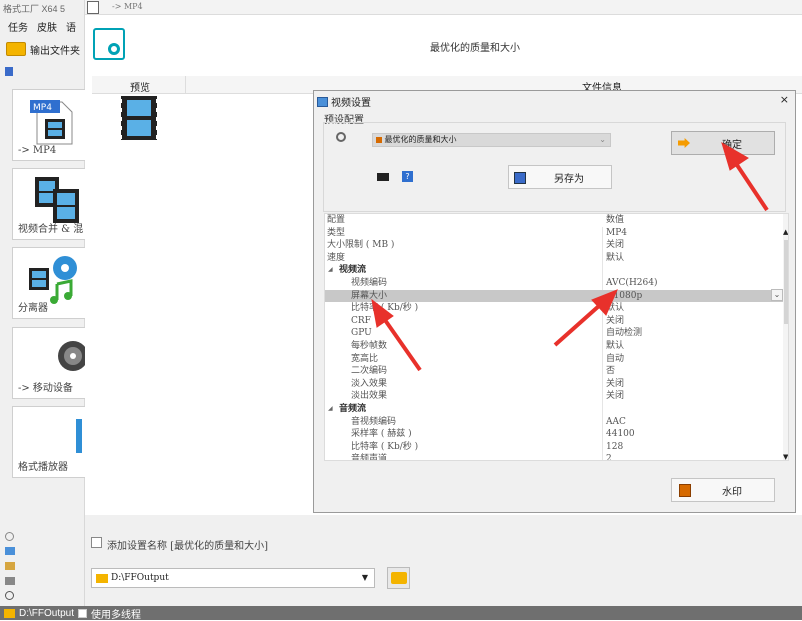 The image size is (802, 621). What do you see at coordinates (9, 71) in the screenshot?
I see `list-icon` at bounding box center [9, 71].